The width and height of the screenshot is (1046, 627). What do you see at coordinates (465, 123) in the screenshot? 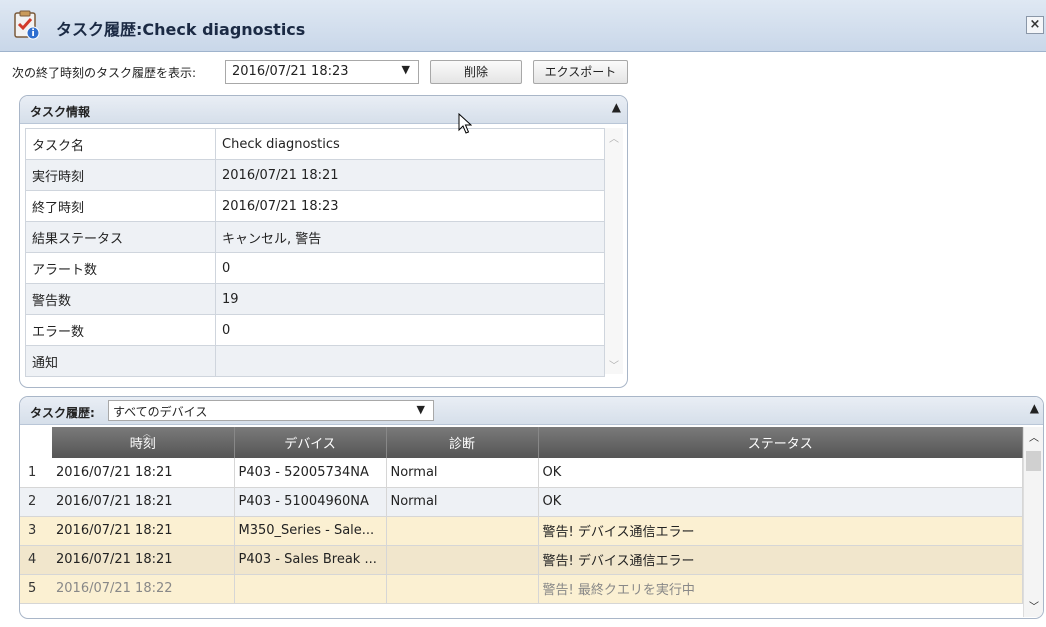
I see `mouse-pointer-icon` at bounding box center [465, 123].